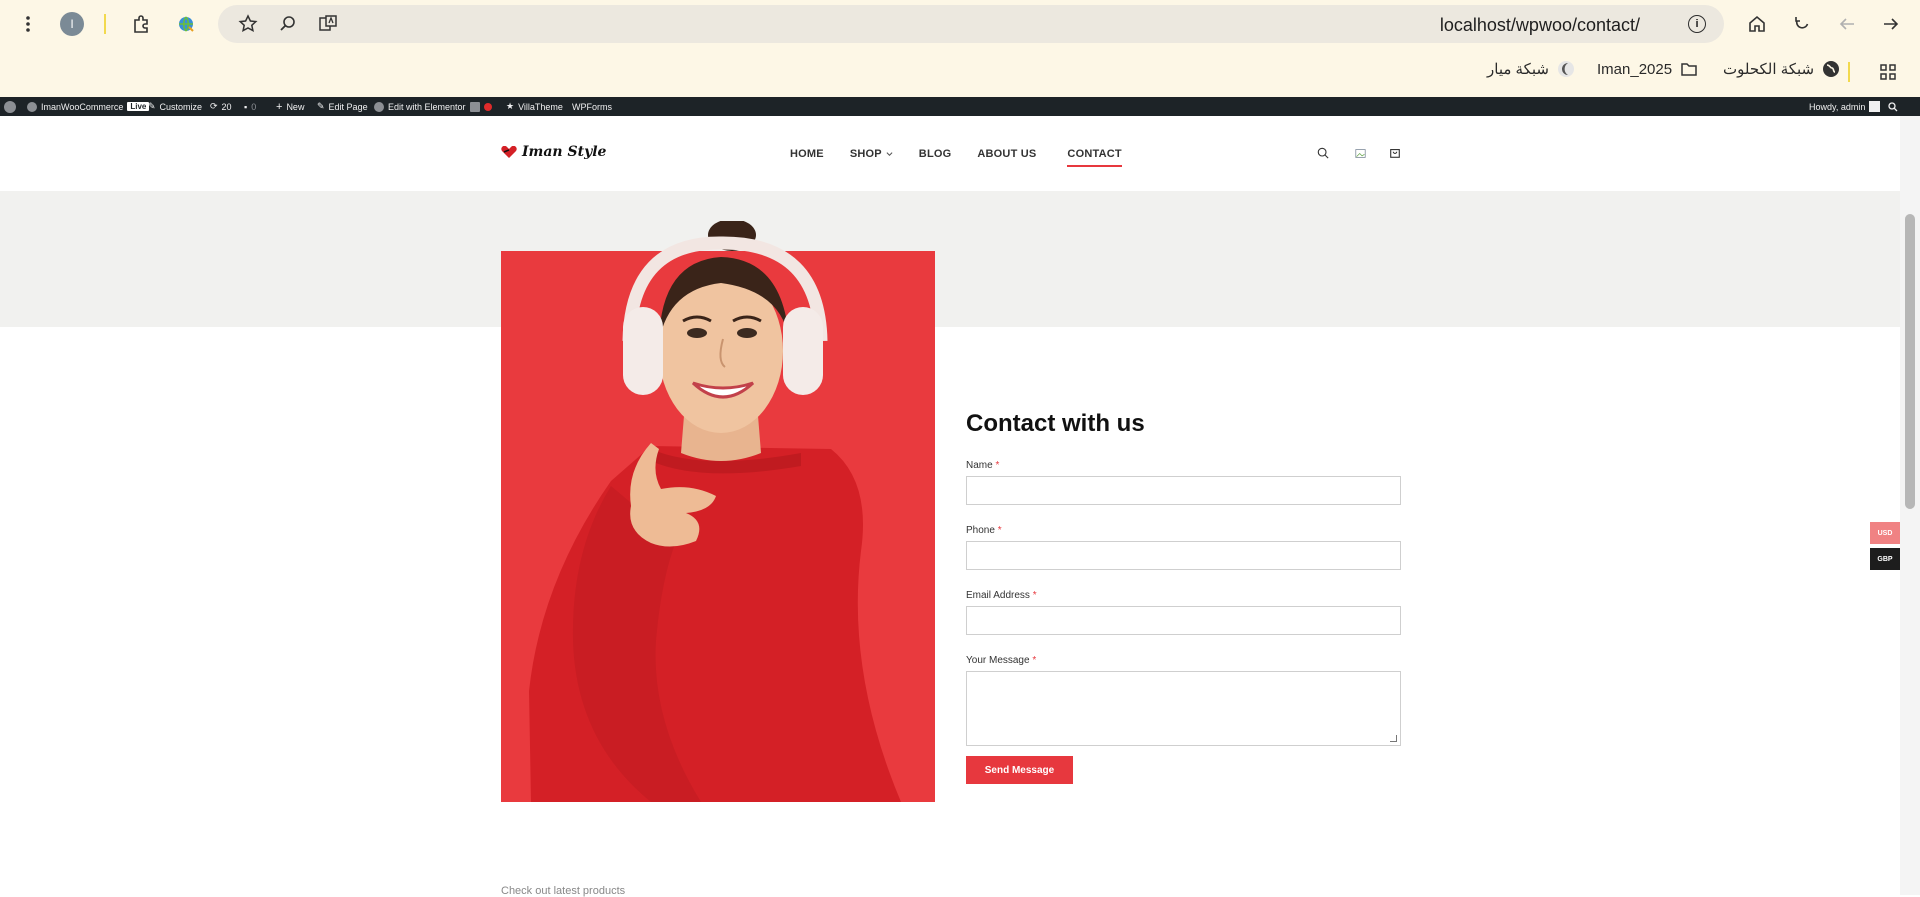  What do you see at coordinates (1001, 595) in the screenshot?
I see `email-label: Email Address *` at bounding box center [1001, 595].